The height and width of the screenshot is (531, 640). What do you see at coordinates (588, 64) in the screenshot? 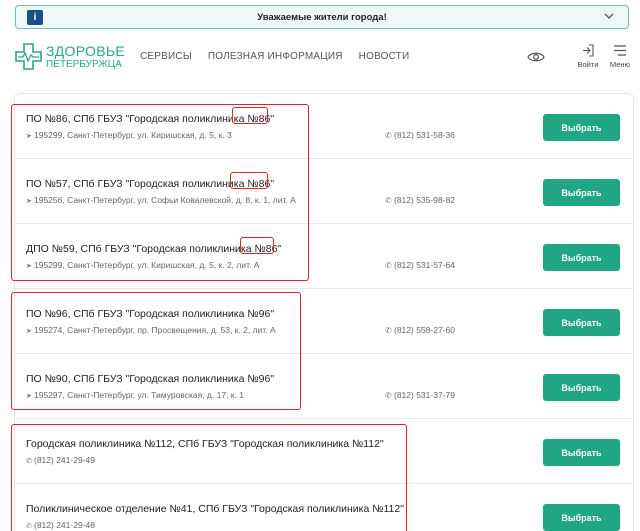
I see `login-label: Войти` at bounding box center [588, 64].